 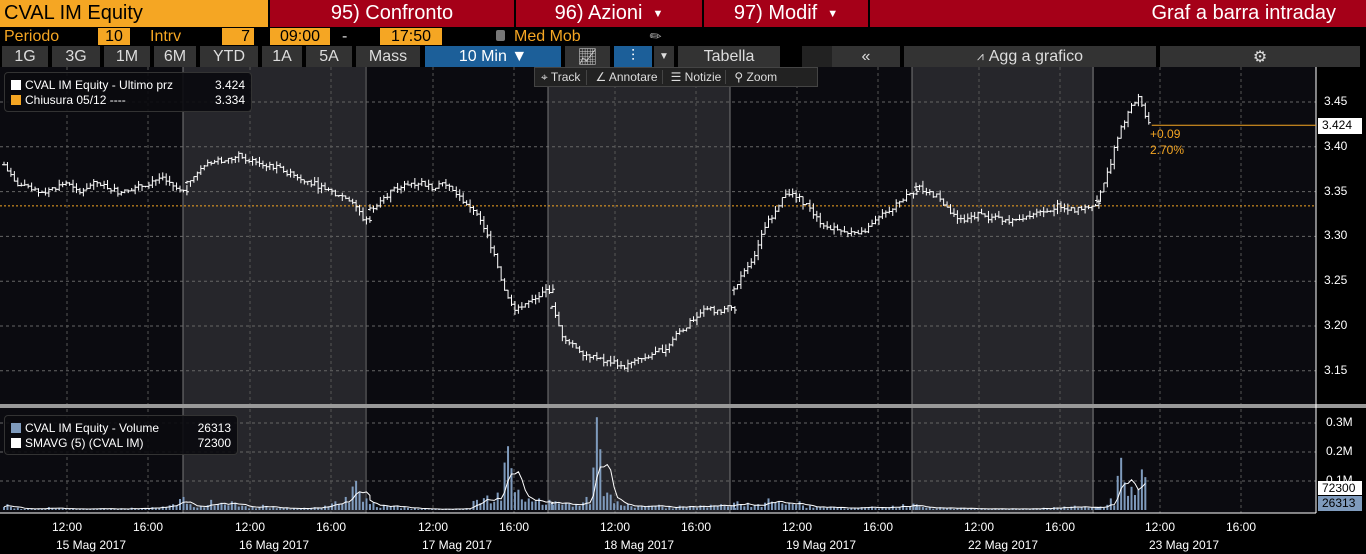 What do you see at coordinates (392, 13) in the screenshot?
I see `confronto-button: 95) Confronto` at bounding box center [392, 13].